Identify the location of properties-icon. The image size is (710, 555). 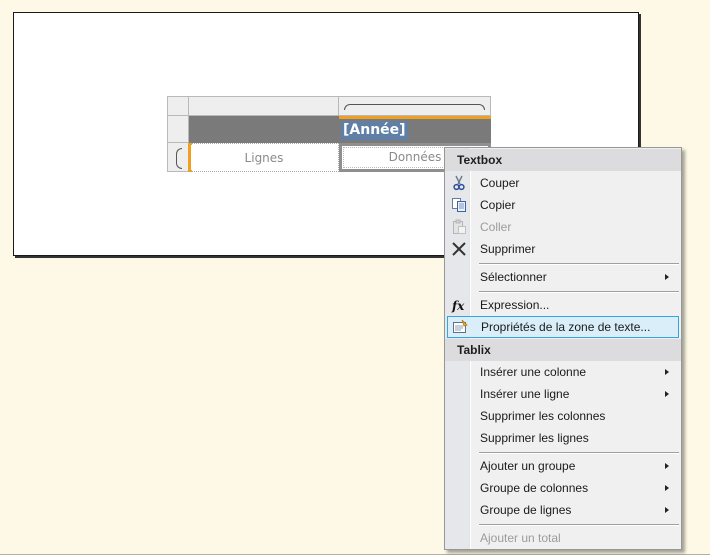
(460, 327).